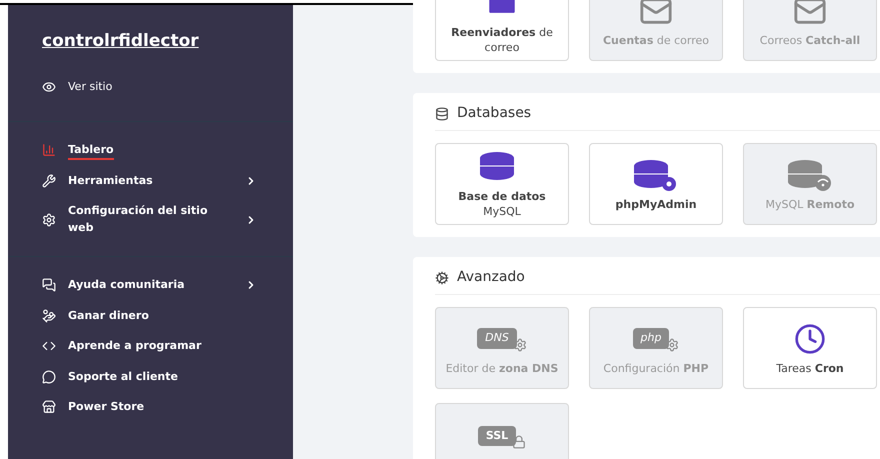 The height and width of the screenshot is (459, 880). I want to click on tile-label: phpMyAdmin, so click(656, 204).